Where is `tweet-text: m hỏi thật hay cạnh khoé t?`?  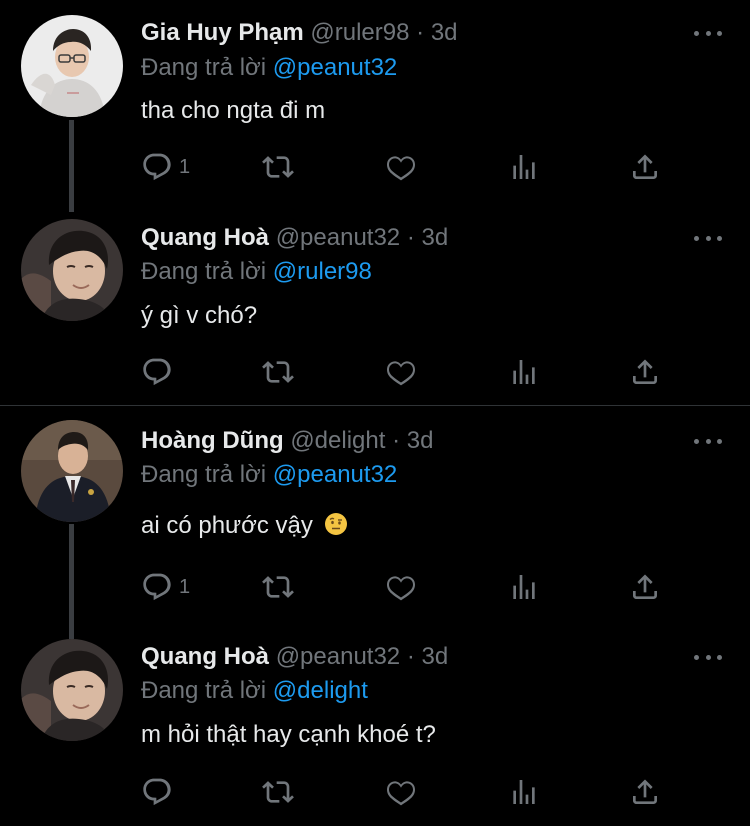 tweet-text: m hỏi thật hay cạnh khoé t? is located at coordinates (288, 734).